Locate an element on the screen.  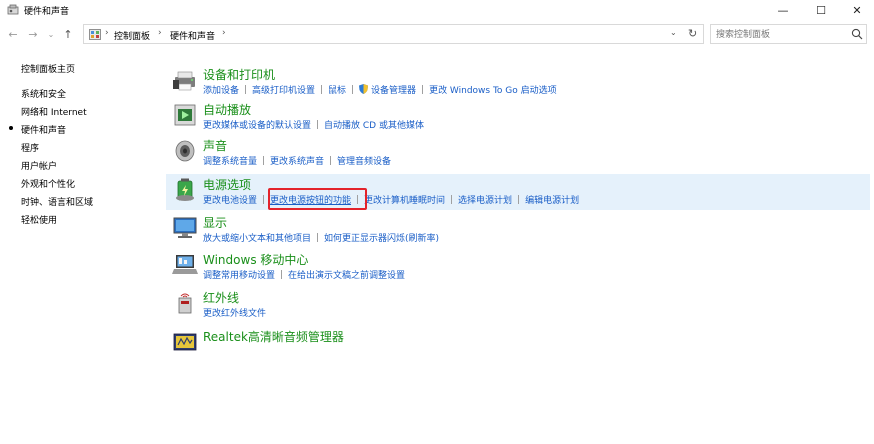
control-panel-icon is located at coordinates (95, 34).